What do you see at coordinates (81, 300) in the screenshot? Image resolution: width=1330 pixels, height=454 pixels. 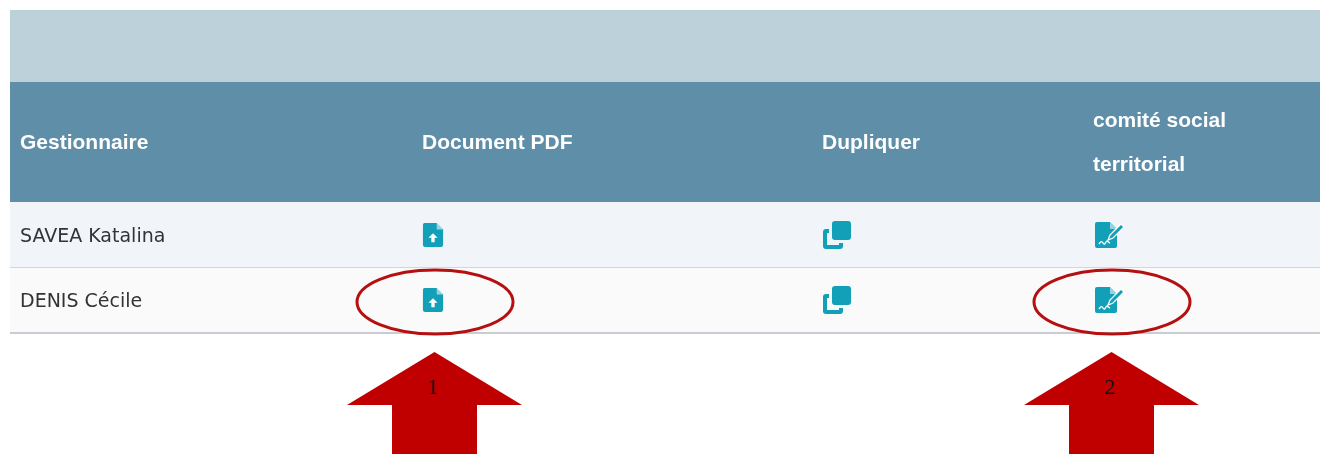 I see `table-cell: DENIS Cécile` at bounding box center [81, 300].